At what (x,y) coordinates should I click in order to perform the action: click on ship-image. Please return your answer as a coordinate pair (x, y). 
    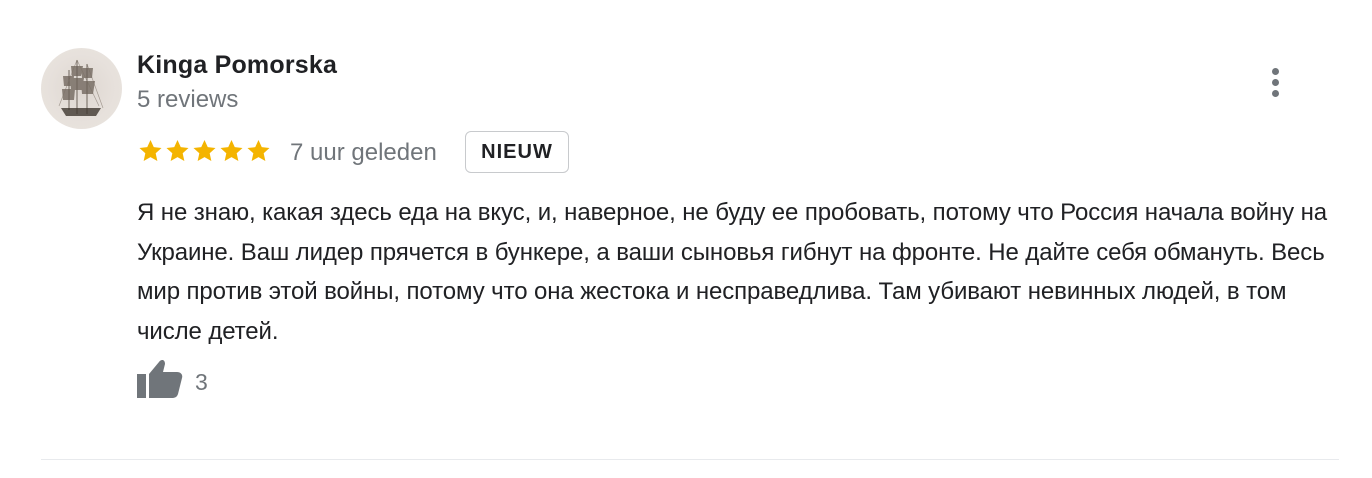
    Looking at the image, I should click on (81, 87).